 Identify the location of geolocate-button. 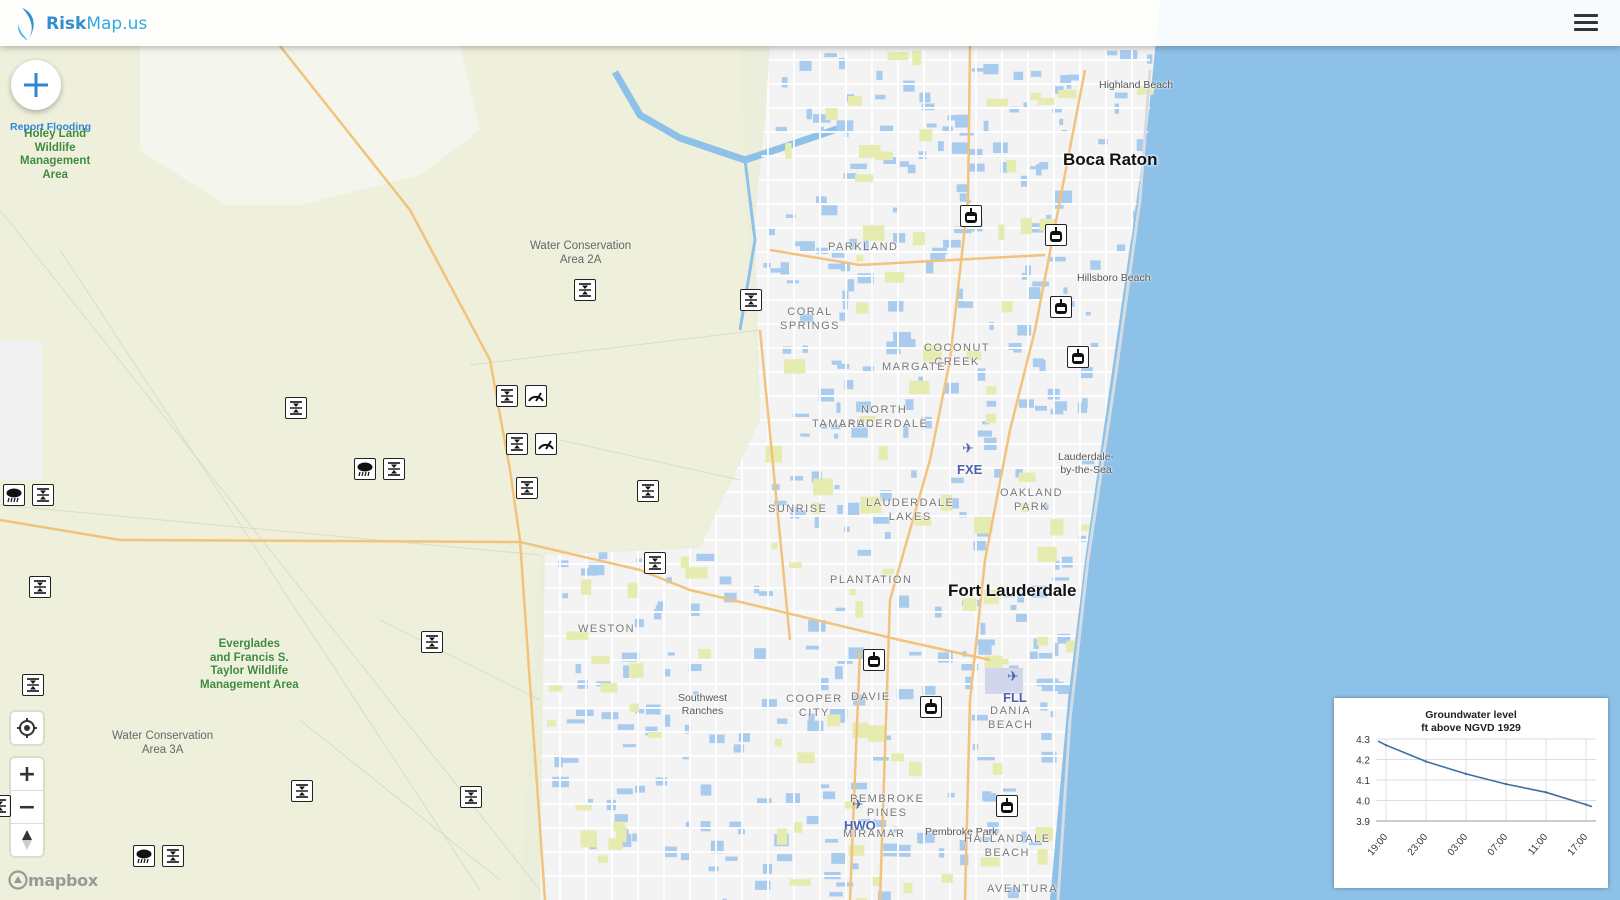
(27, 728).